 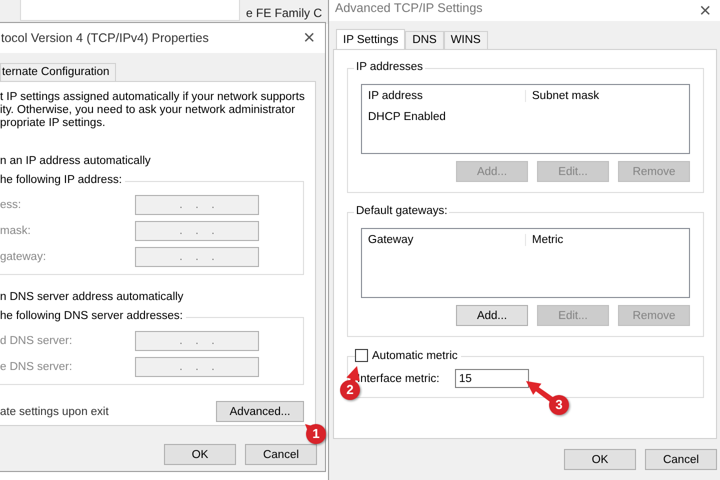 I want to click on text-field, so click(x=130, y=10).